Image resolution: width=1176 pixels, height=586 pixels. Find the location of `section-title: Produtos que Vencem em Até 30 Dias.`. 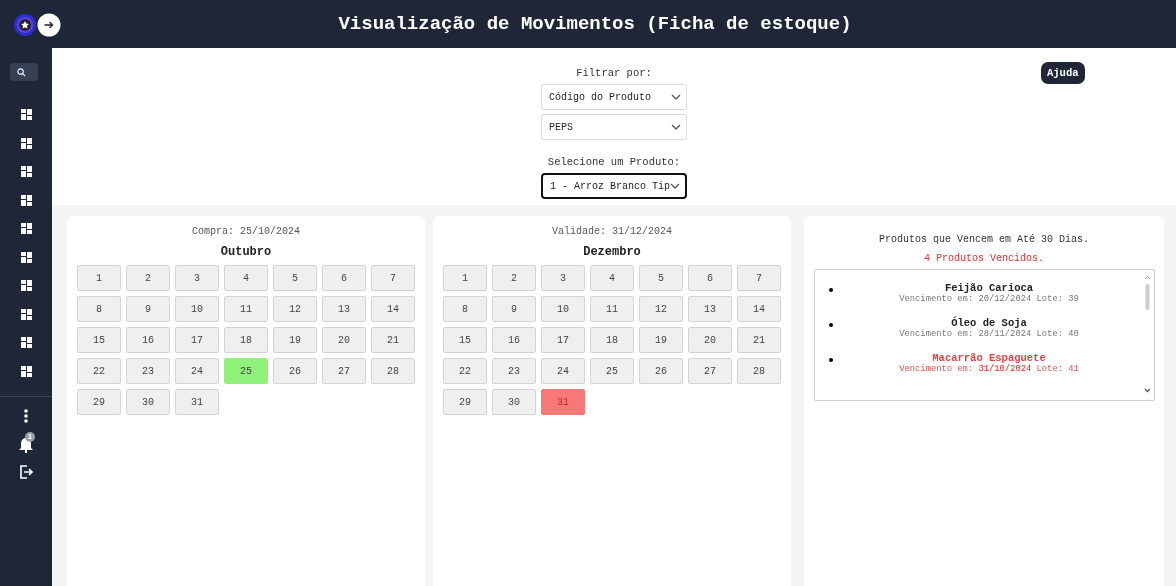

section-title: Produtos que Vencem em Até 30 Dias. is located at coordinates (983, 239).